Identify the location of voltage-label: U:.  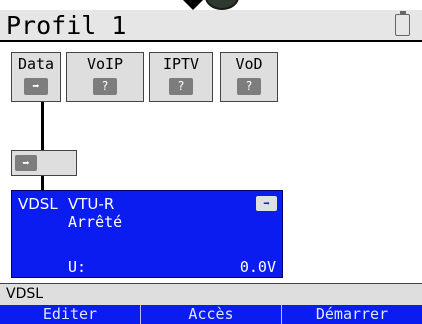
(77, 267).